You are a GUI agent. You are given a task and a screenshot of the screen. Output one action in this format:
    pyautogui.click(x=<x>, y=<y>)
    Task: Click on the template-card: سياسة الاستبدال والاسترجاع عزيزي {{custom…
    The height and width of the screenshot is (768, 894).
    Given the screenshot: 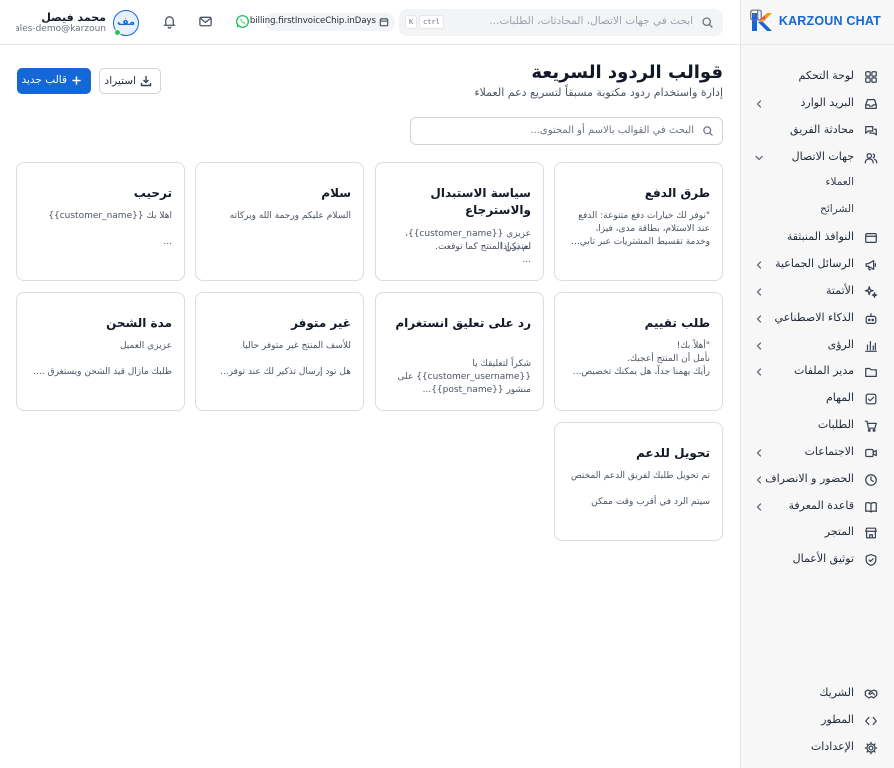 What is the action you would take?
    pyautogui.click(x=459, y=221)
    